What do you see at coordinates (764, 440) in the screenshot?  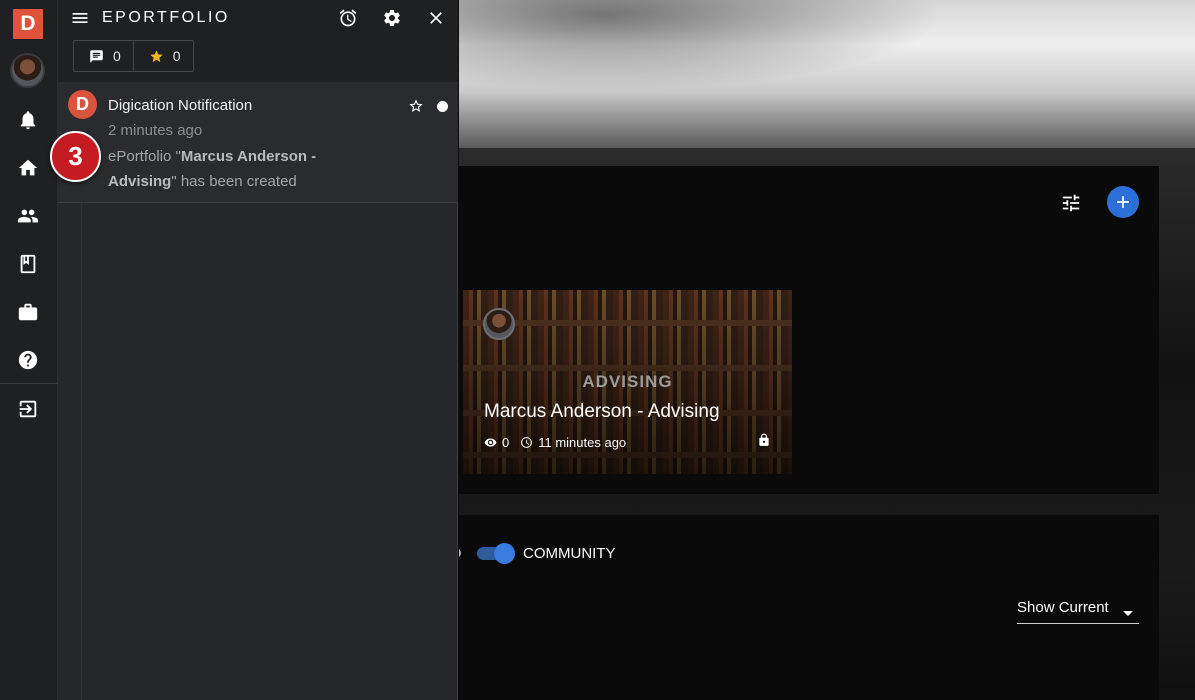 I see `lock-icon` at bounding box center [764, 440].